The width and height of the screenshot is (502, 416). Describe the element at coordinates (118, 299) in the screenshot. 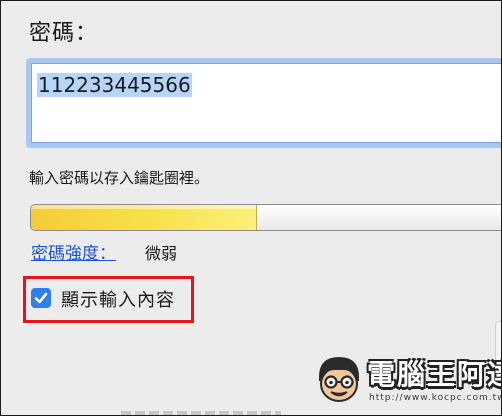

I see `show-contents-label: 顯示輸入內容` at that location.